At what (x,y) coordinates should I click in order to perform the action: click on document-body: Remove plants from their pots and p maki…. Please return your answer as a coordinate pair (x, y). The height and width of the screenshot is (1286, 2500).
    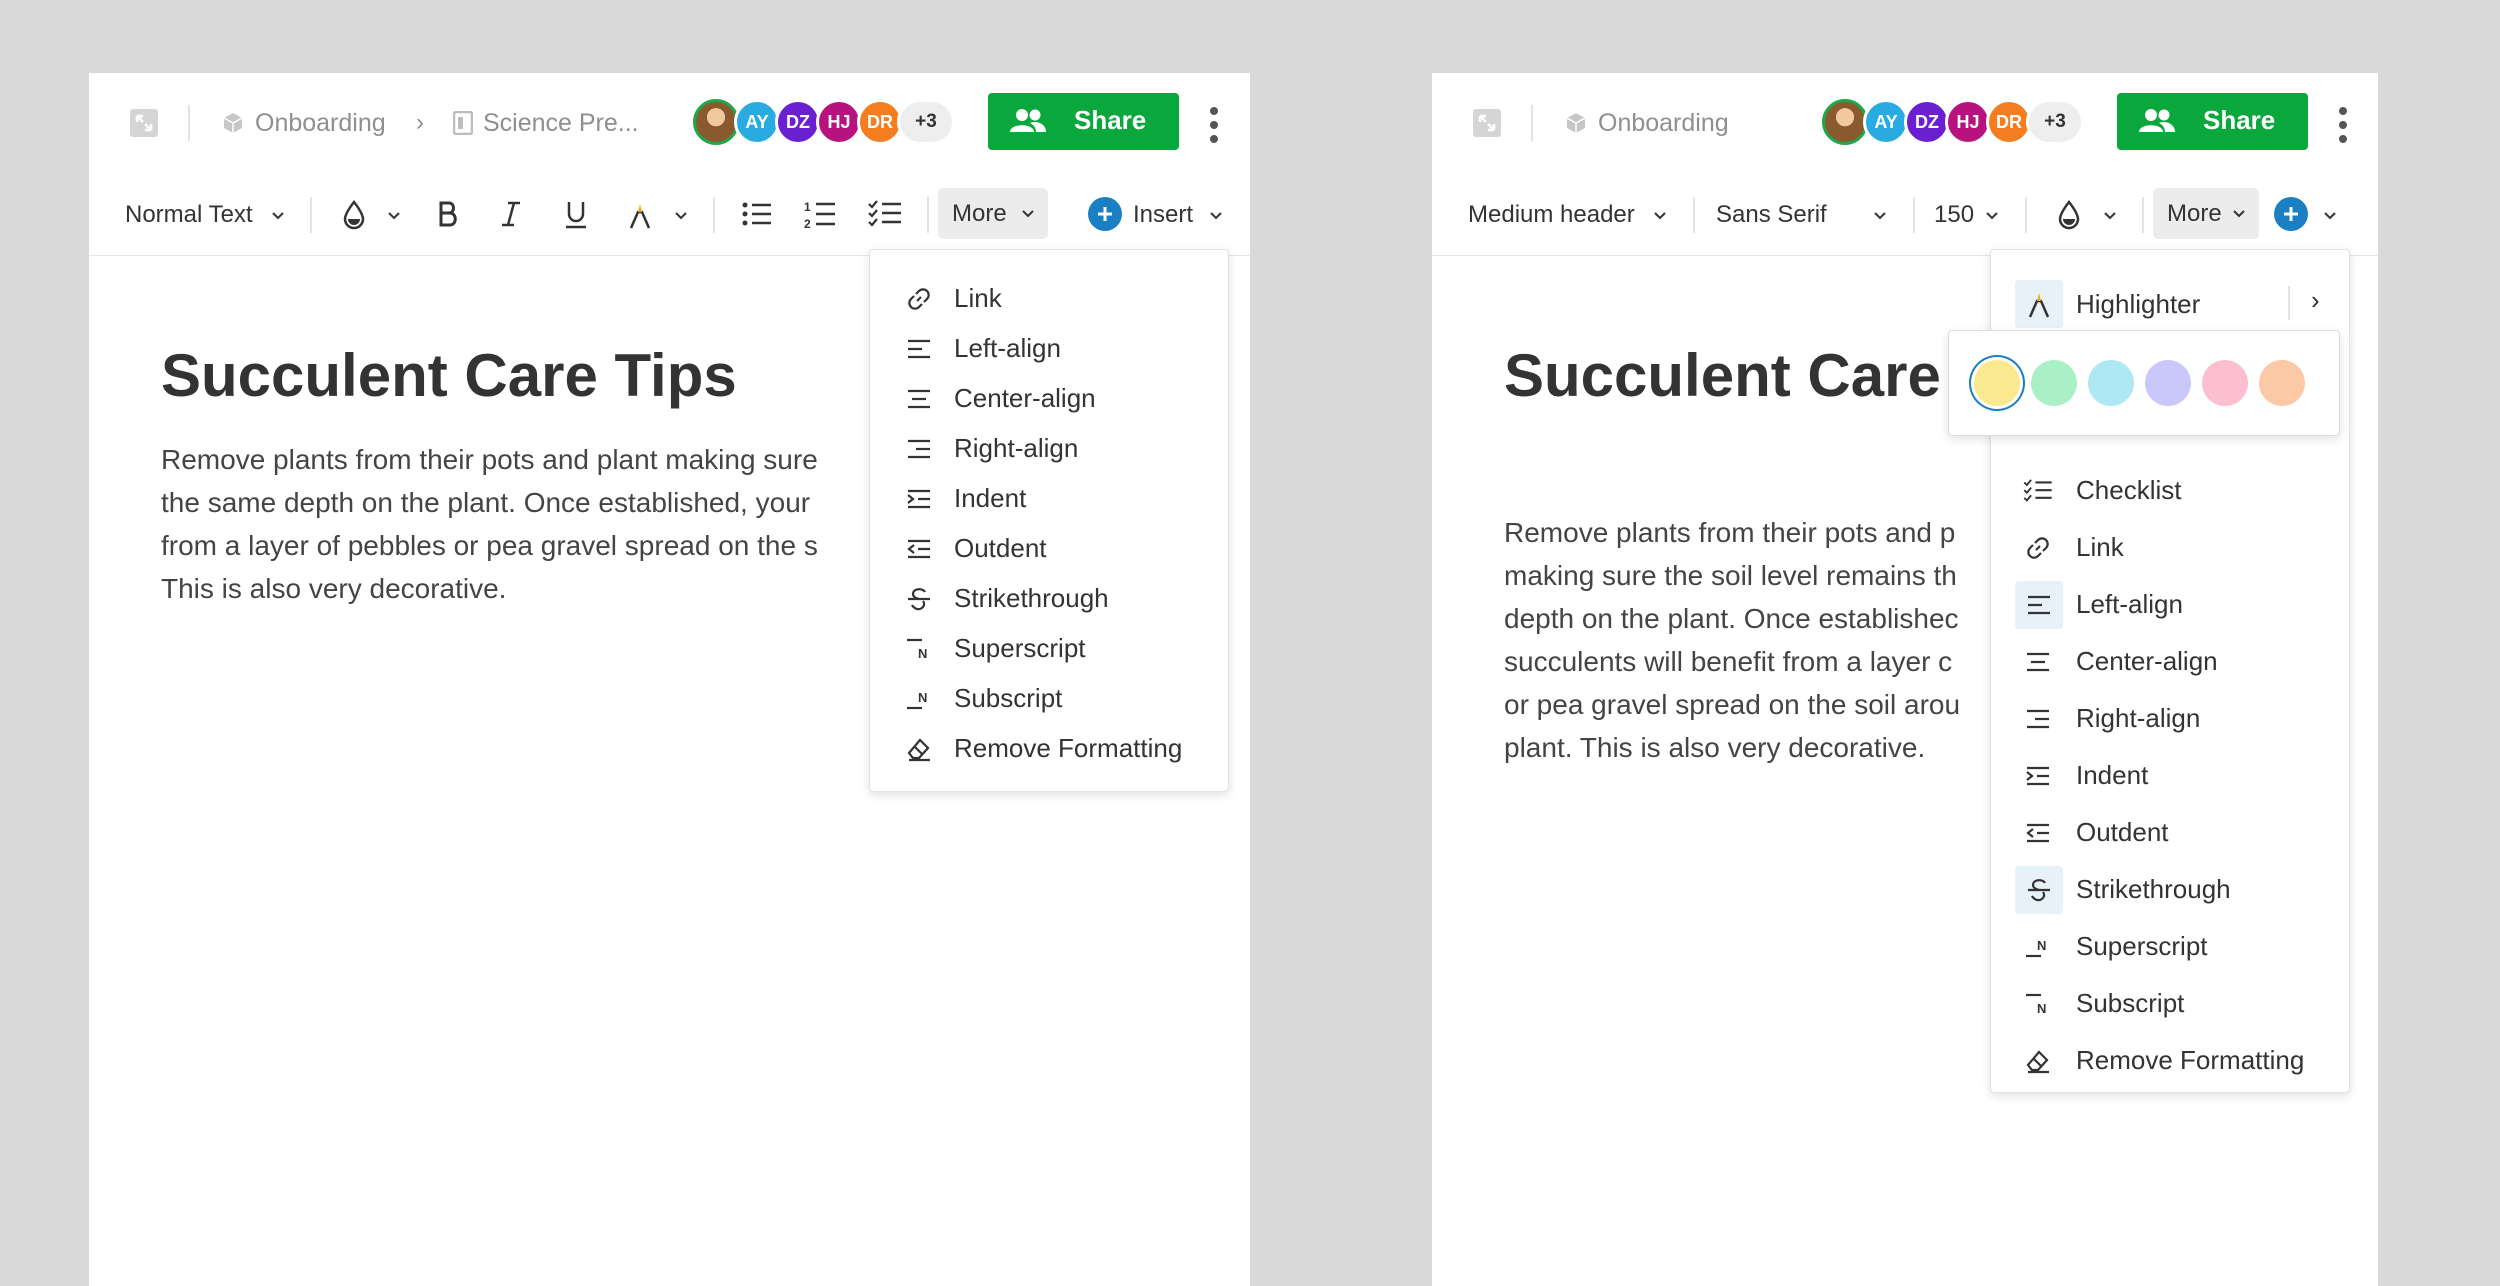
    Looking at the image, I should click on (1732, 640).